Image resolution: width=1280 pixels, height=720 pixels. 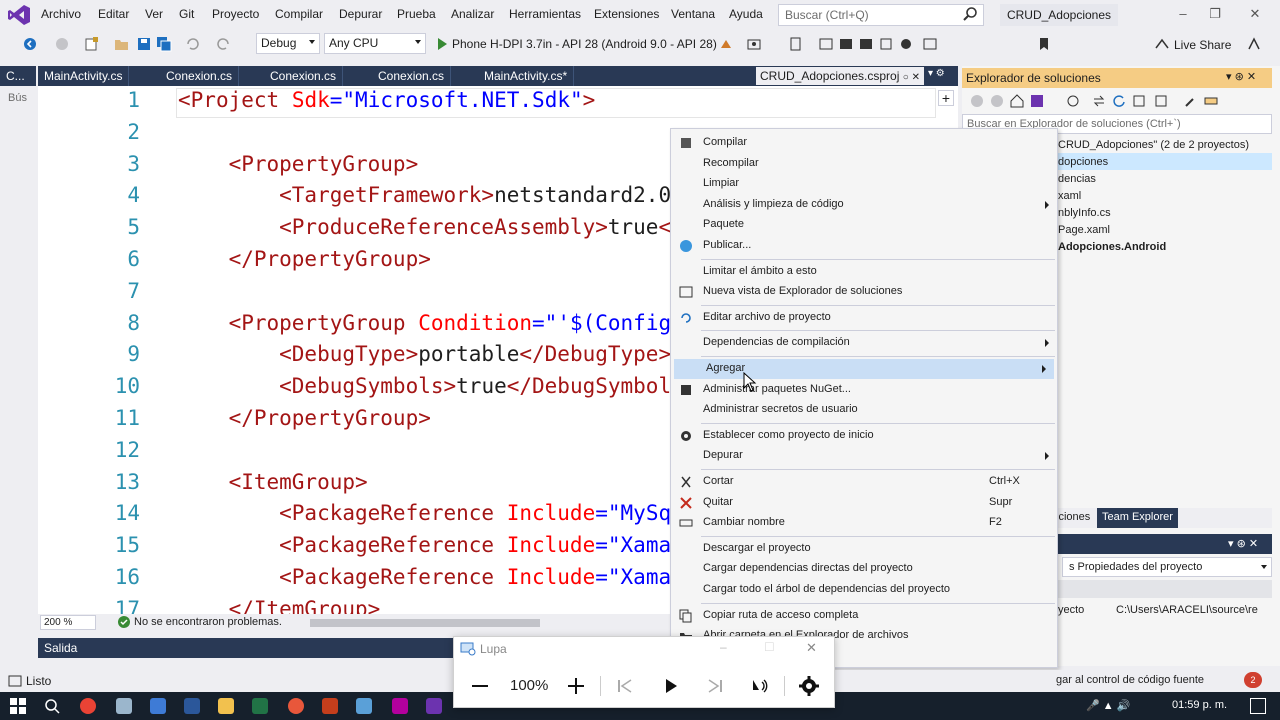 I want to click on menu-item-7: Prueba, so click(x=416, y=14).